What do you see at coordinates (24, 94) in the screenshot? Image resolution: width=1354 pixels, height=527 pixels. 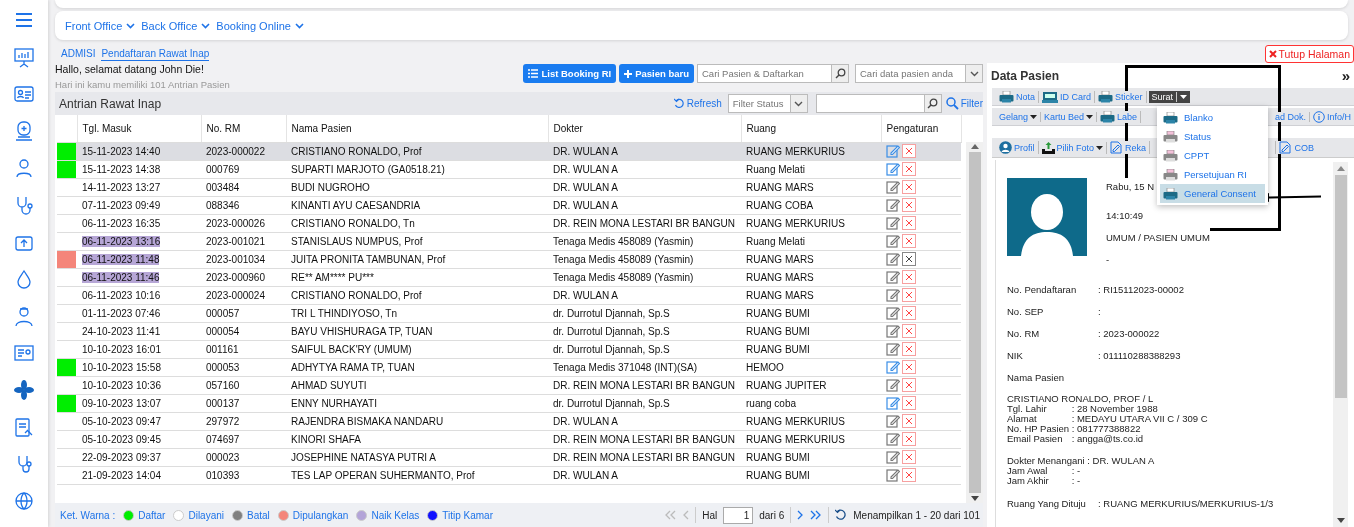 I see `id-card-icon` at bounding box center [24, 94].